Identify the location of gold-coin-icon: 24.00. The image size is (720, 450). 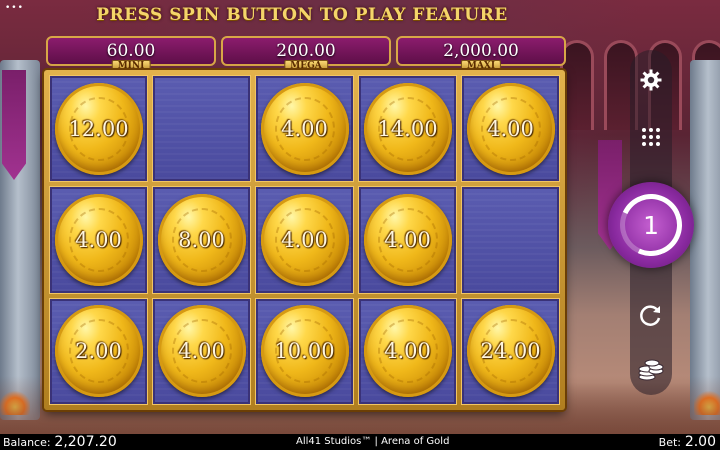
(510, 351).